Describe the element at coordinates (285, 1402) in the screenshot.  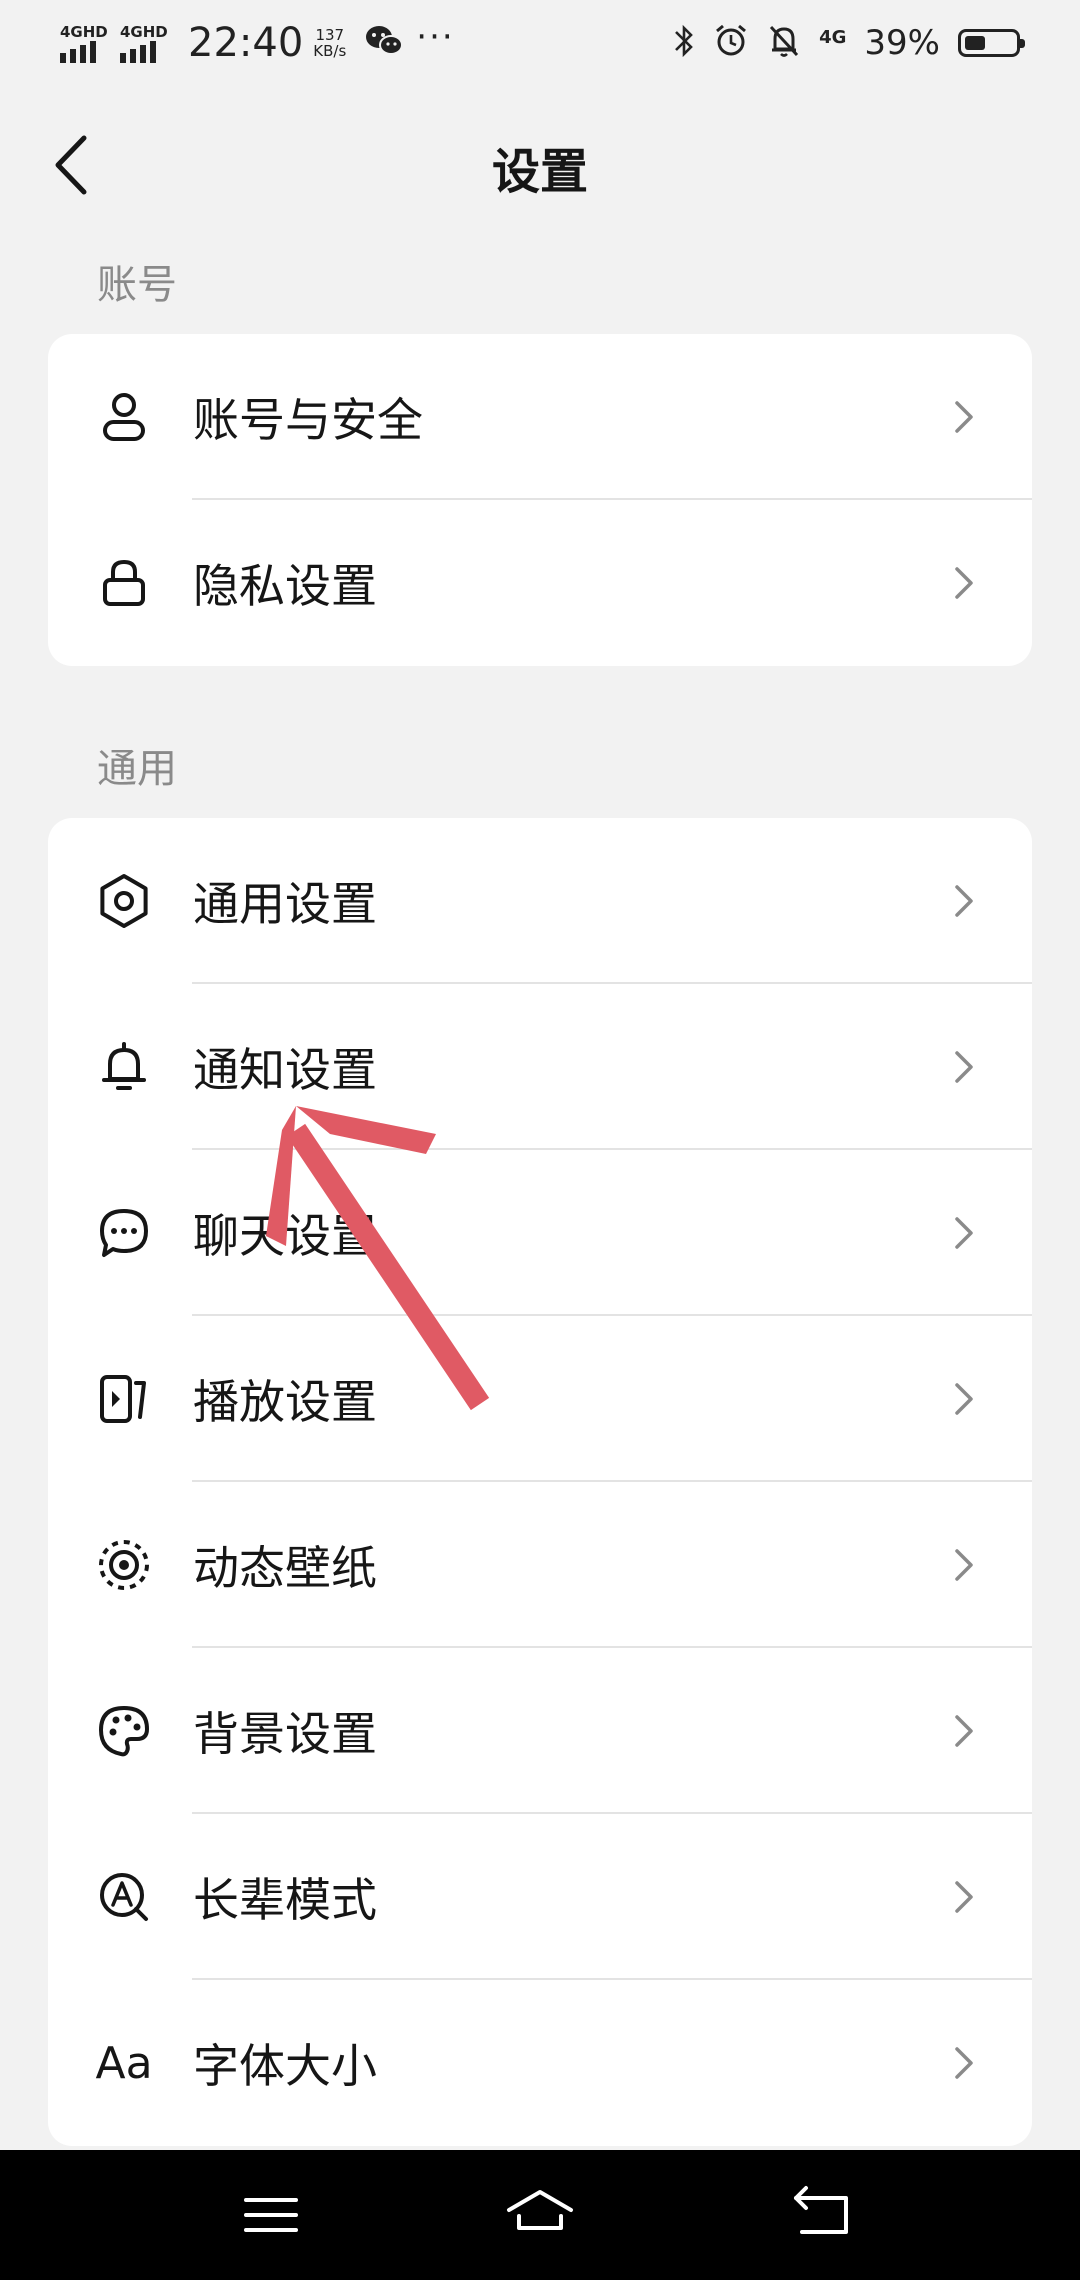
I see `settings-item-label: 播放设置` at that location.